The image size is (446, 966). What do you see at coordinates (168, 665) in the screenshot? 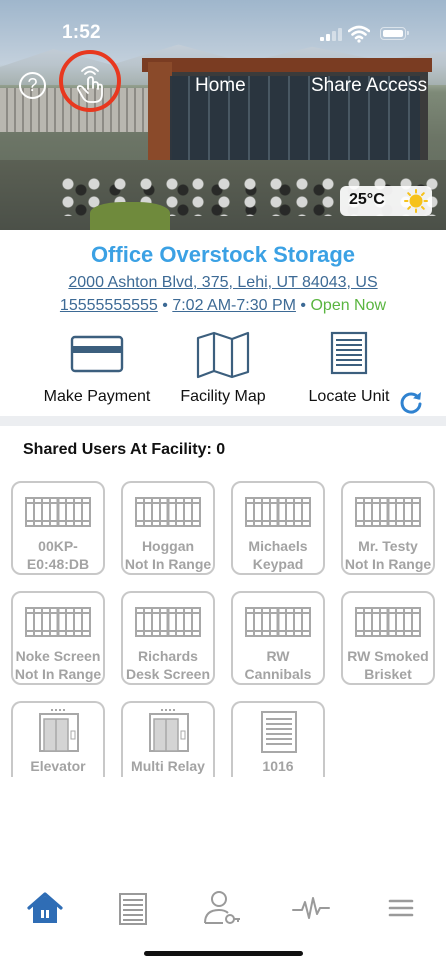
I see `device-name: Richards Desk Screen` at bounding box center [168, 665].